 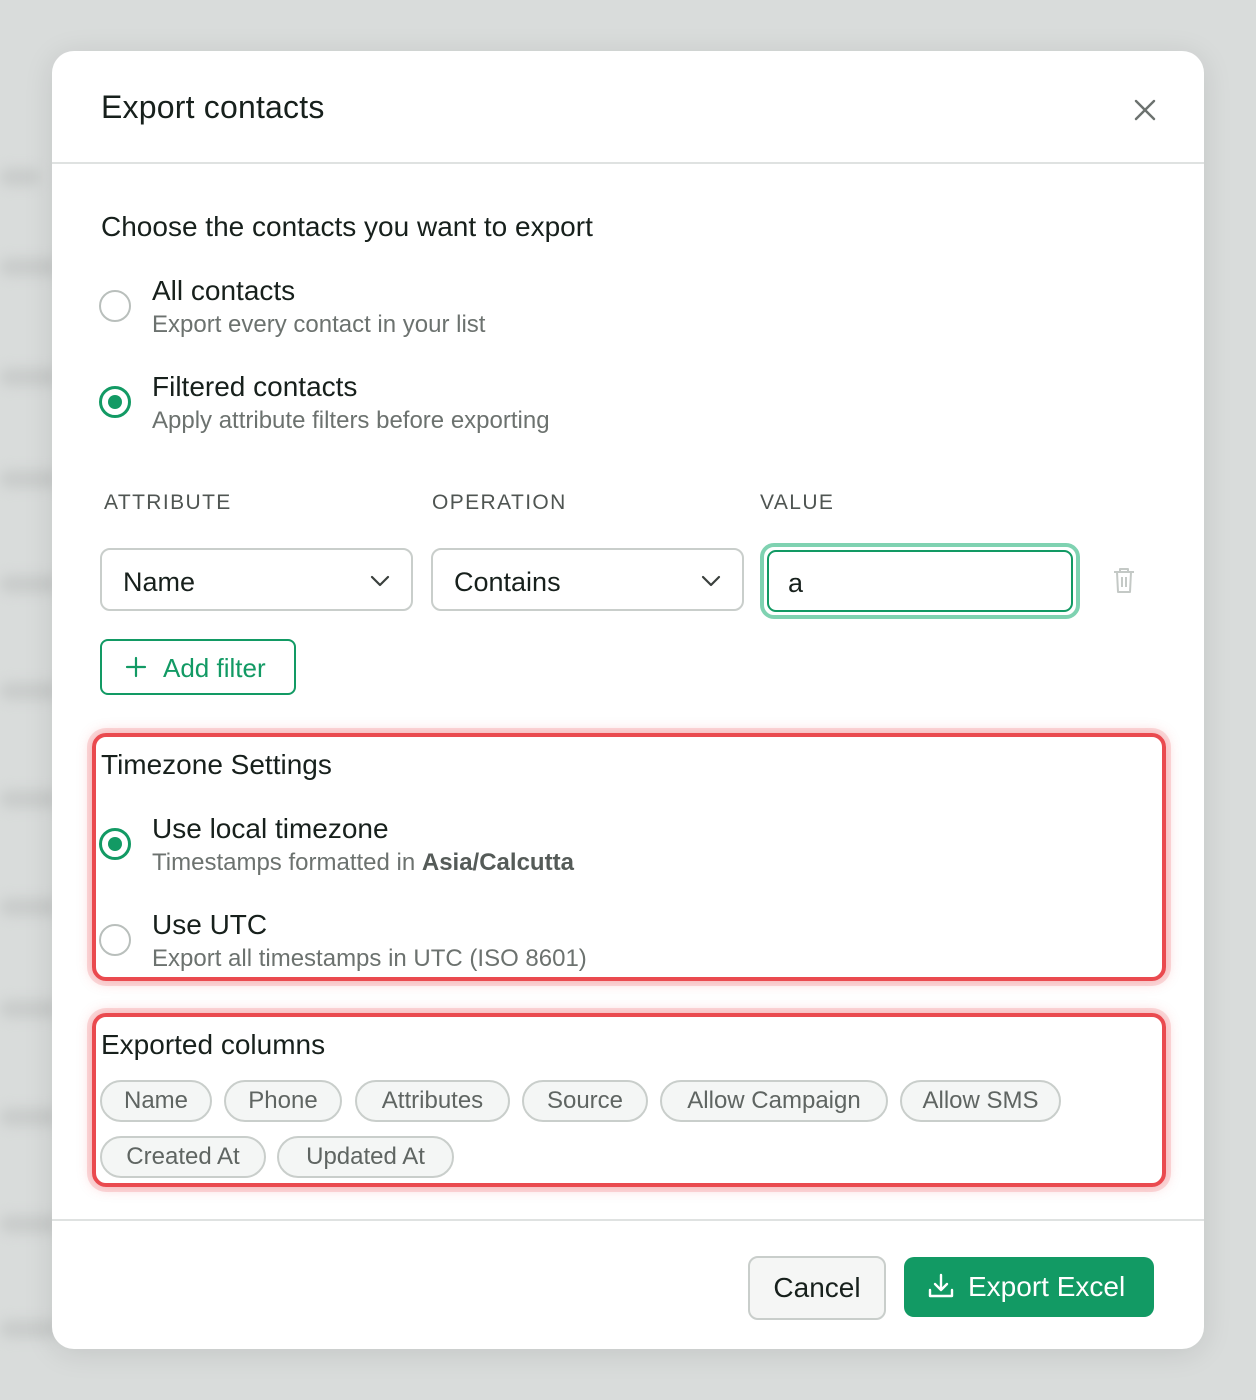 I want to click on attribute-column-header: ATTRIBUTE, so click(x=168, y=502).